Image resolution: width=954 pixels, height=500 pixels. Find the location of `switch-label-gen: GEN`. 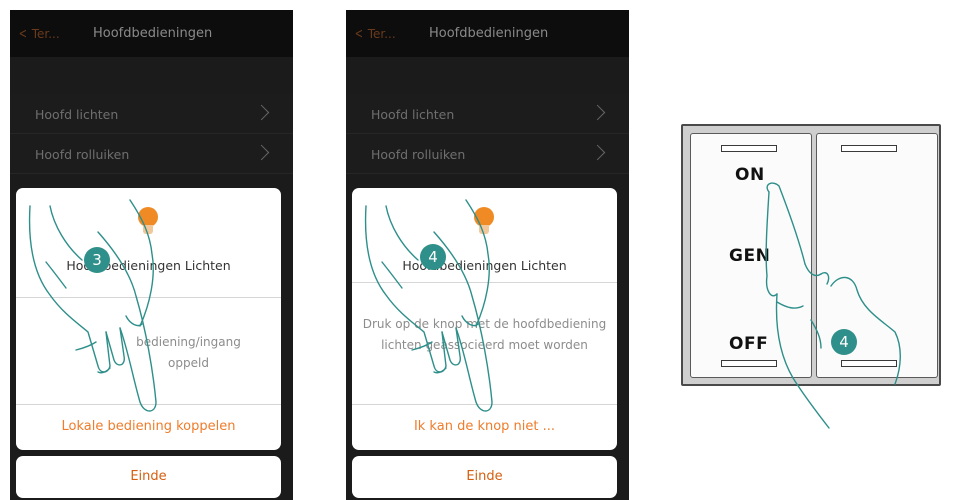

switch-label-gen: GEN is located at coordinates (750, 256).